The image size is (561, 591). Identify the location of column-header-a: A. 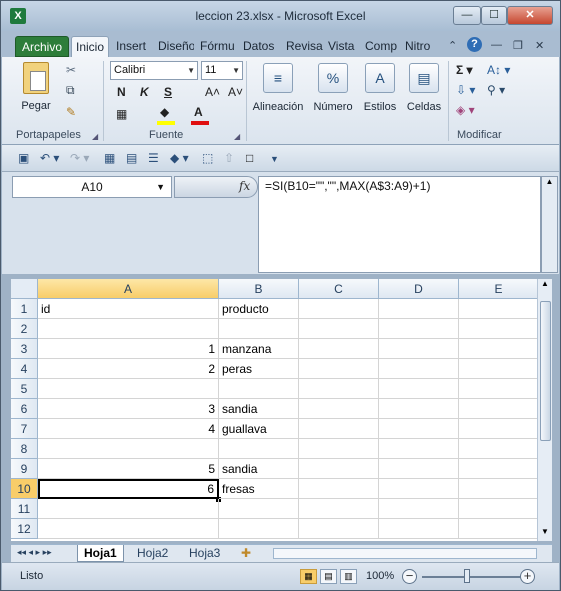
(128, 289).